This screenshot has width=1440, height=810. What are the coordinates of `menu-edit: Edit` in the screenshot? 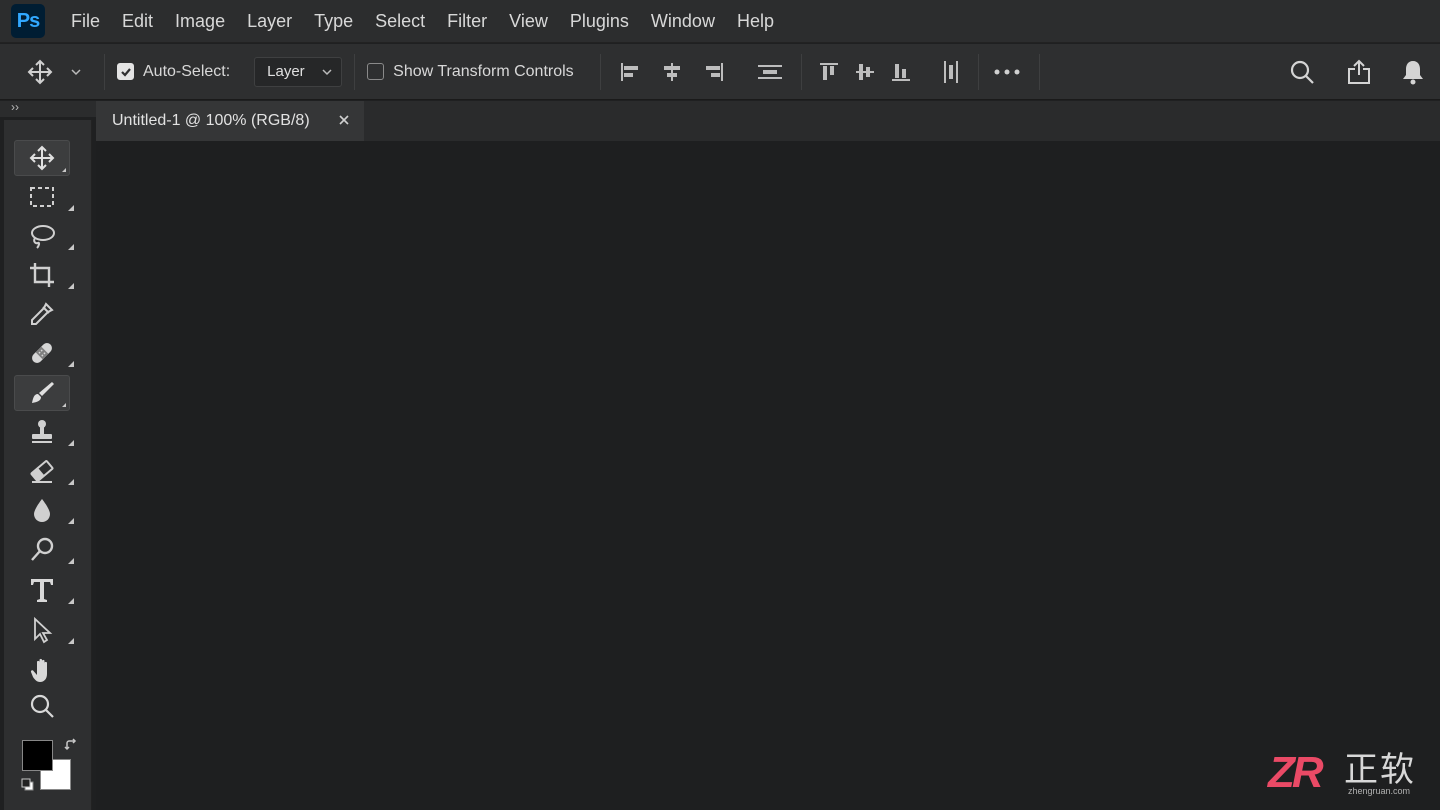 It's located at (137, 21).